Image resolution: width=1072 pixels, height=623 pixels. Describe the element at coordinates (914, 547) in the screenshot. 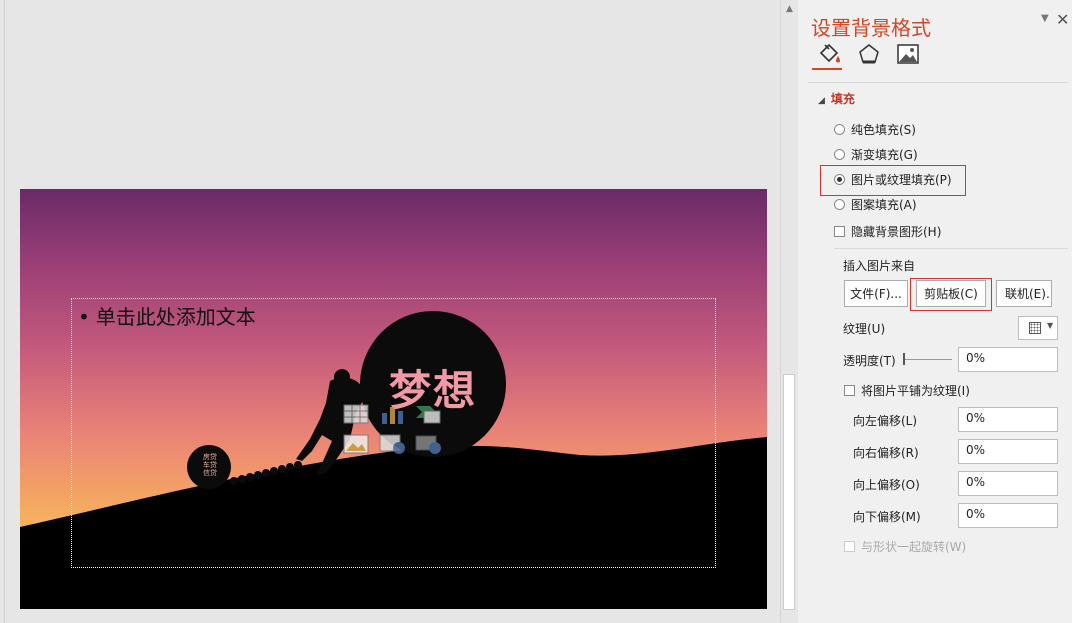

I see `checkbox-label: 与形状一起旋转(W)` at that location.